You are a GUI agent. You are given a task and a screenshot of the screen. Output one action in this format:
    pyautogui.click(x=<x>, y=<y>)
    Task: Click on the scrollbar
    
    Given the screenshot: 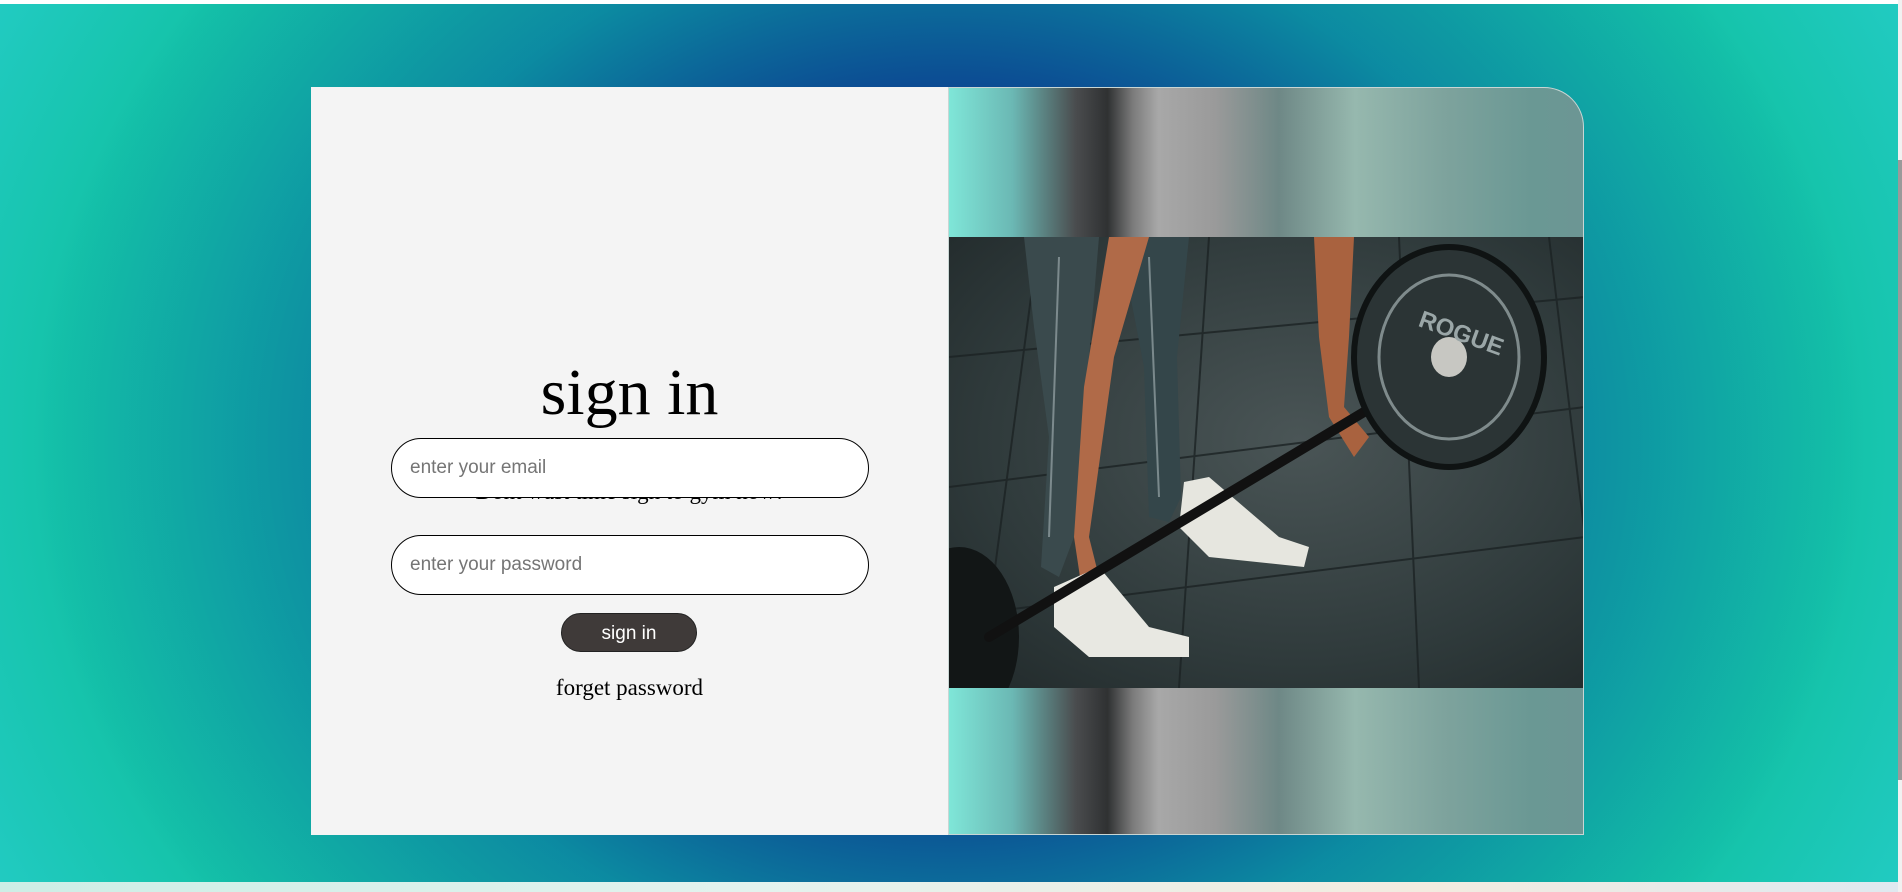 What is the action you would take?
    pyautogui.click(x=1900, y=446)
    